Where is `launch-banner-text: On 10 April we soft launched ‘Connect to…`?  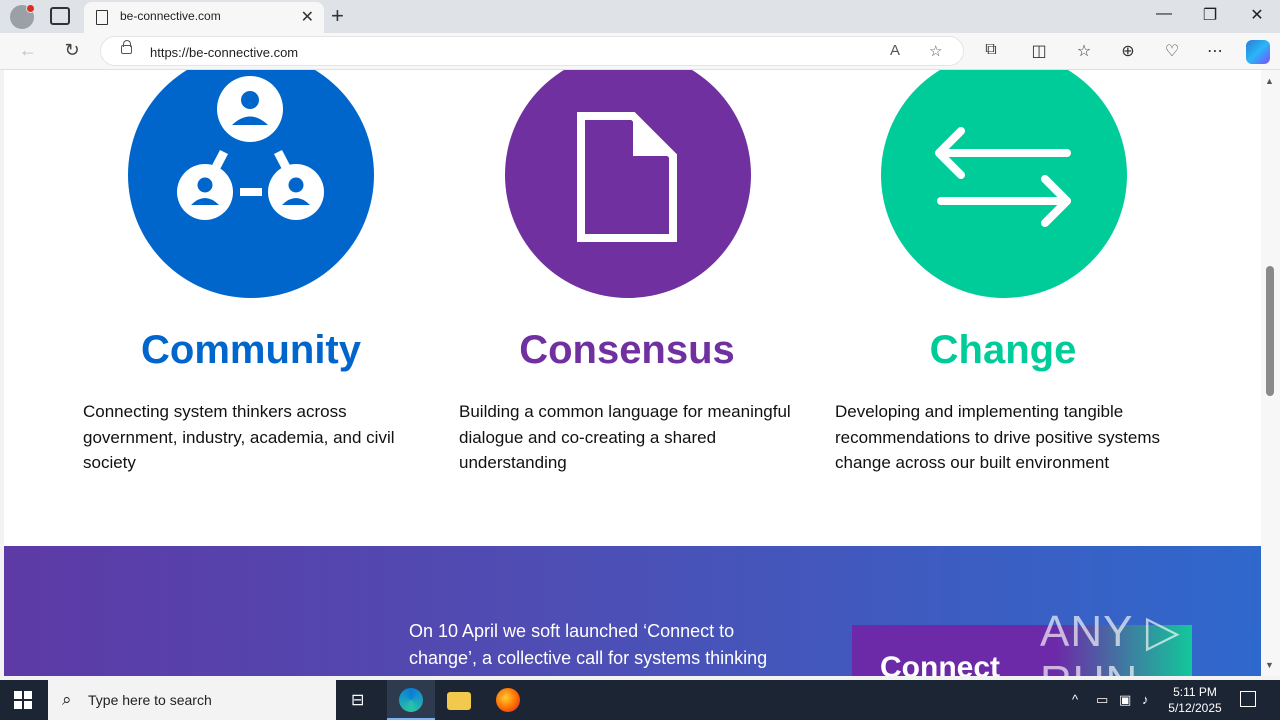 launch-banner-text: On 10 April we soft launched ‘Connect to… is located at coordinates (588, 644).